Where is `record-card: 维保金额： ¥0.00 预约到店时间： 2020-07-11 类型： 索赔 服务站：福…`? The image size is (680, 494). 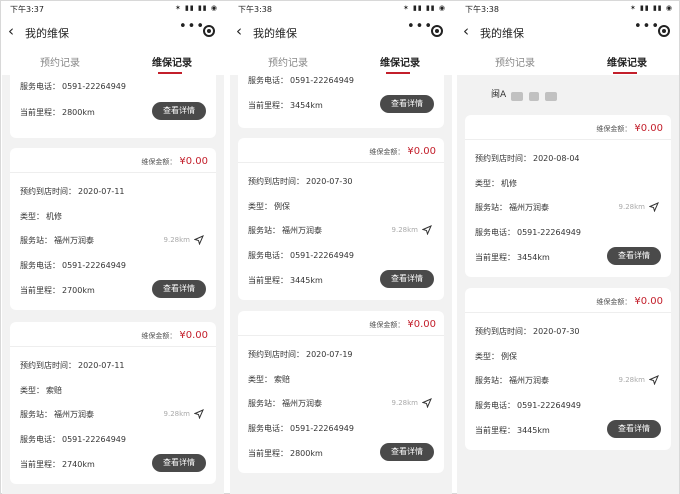
record-card: 维保金额： ¥0.00 预约到店时间： 2020-07-11 类型： 索赔 服务站：福… is located at coordinates (113, 403).